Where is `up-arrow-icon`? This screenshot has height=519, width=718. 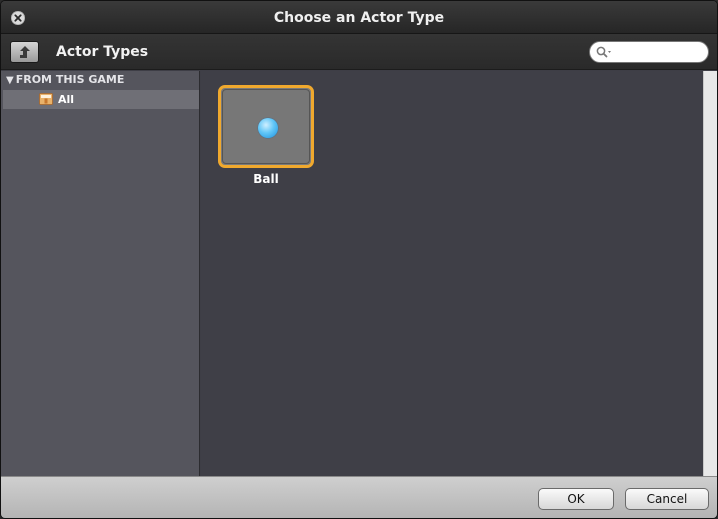 up-arrow-icon is located at coordinates (25, 52).